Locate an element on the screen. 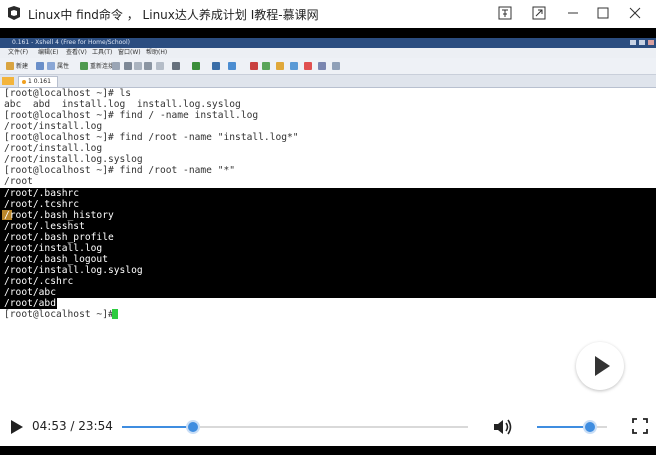 This screenshot has width=656, height=455. minimize-icon is located at coordinates (573, 13).